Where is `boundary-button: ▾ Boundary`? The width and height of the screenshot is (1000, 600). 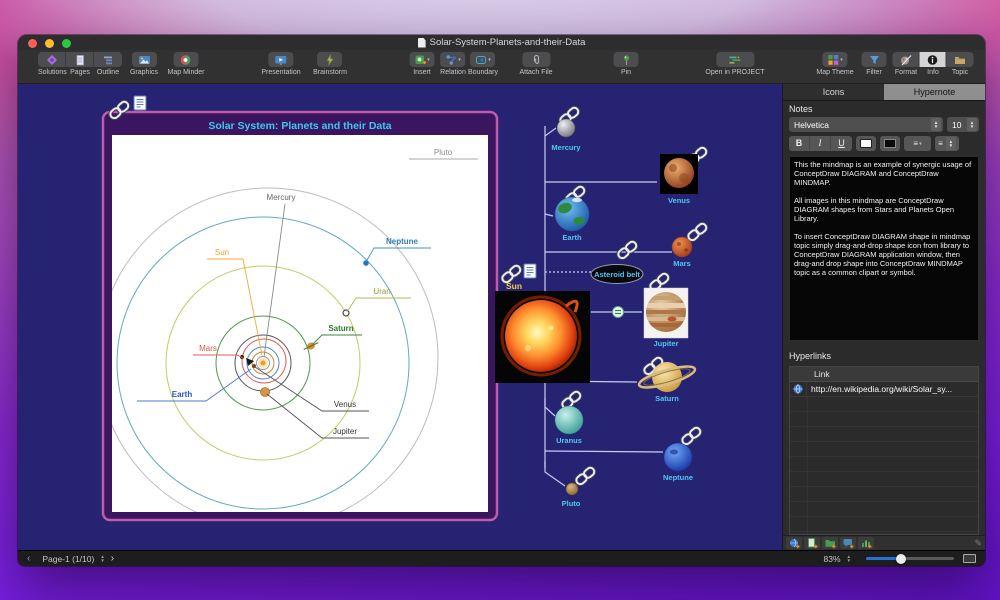 boundary-button: ▾ Boundary is located at coordinates (483, 64).